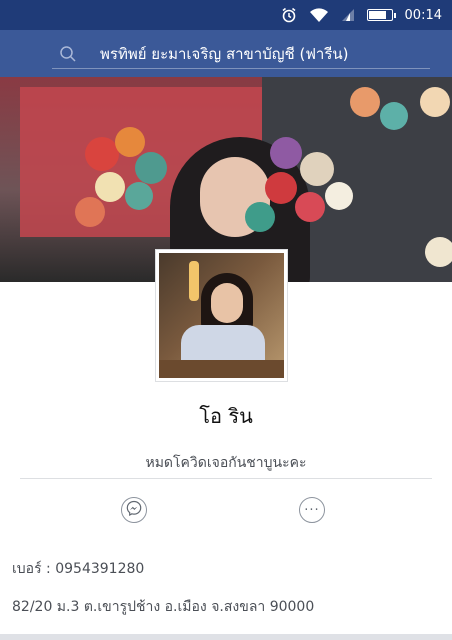 The image size is (452, 640). I want to click on battery-icon, so click(381, 15).